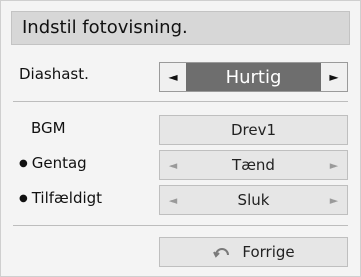 This screenshot has height=277, width=361. What do you see at coordinates (253, 130) in the screenshot?
I see `bgm-drive-button: Drev1` at bounding box center [253, 130].